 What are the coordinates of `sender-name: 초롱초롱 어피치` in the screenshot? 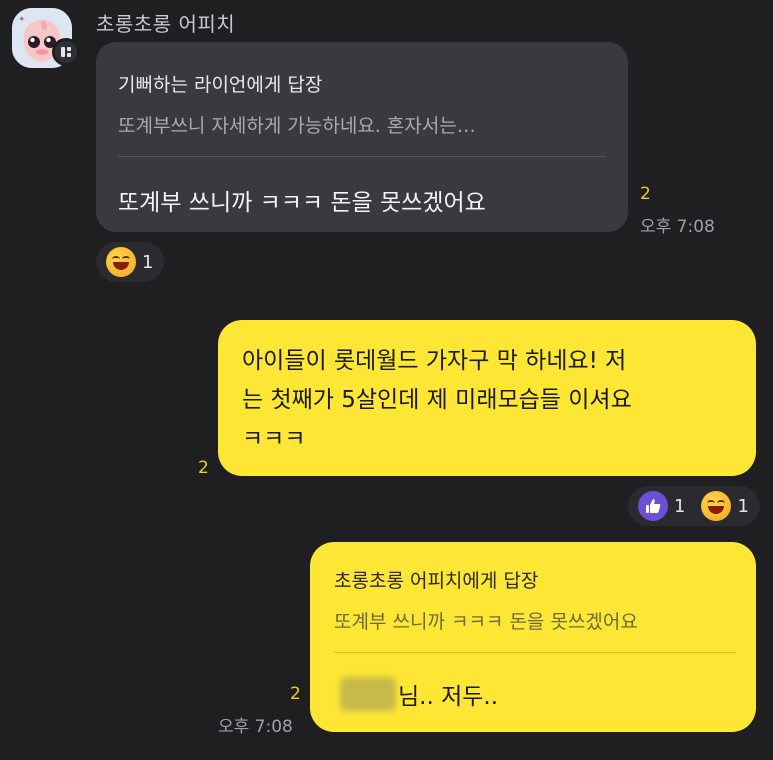 It's located at (166, 24).